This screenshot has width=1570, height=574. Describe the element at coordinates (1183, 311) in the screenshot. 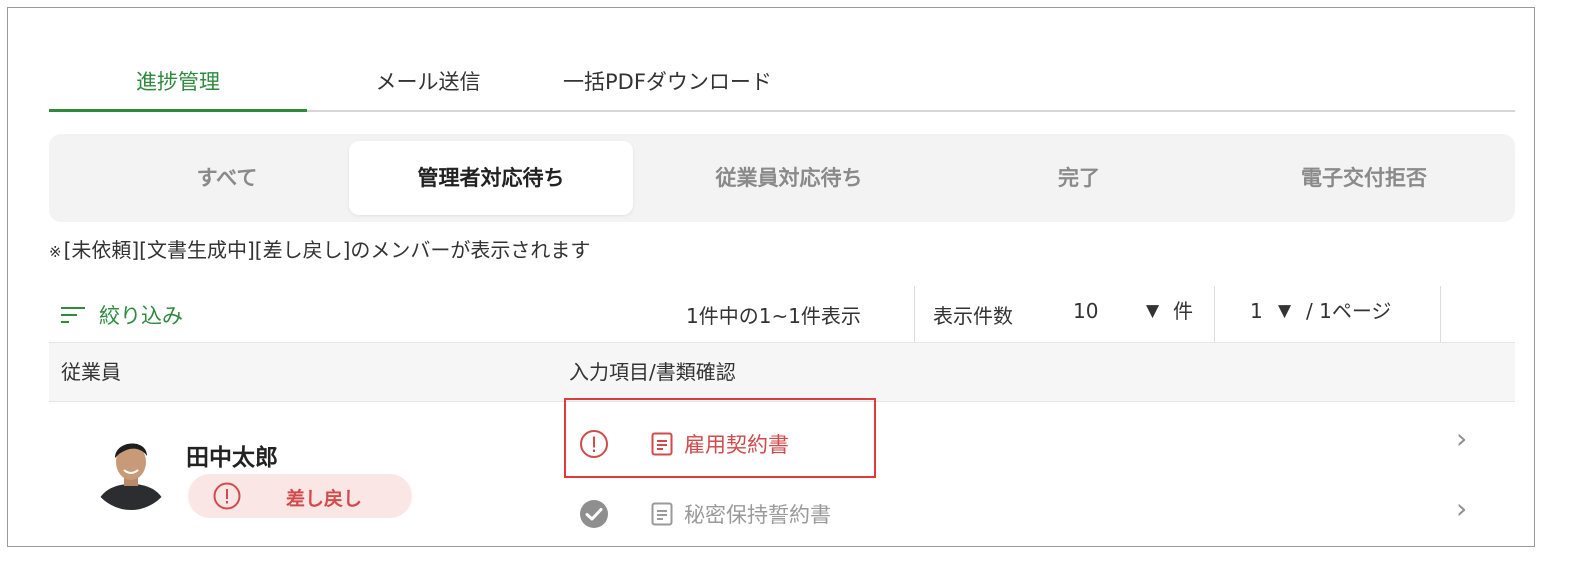

I see `per-page-unit: 件` at that location.